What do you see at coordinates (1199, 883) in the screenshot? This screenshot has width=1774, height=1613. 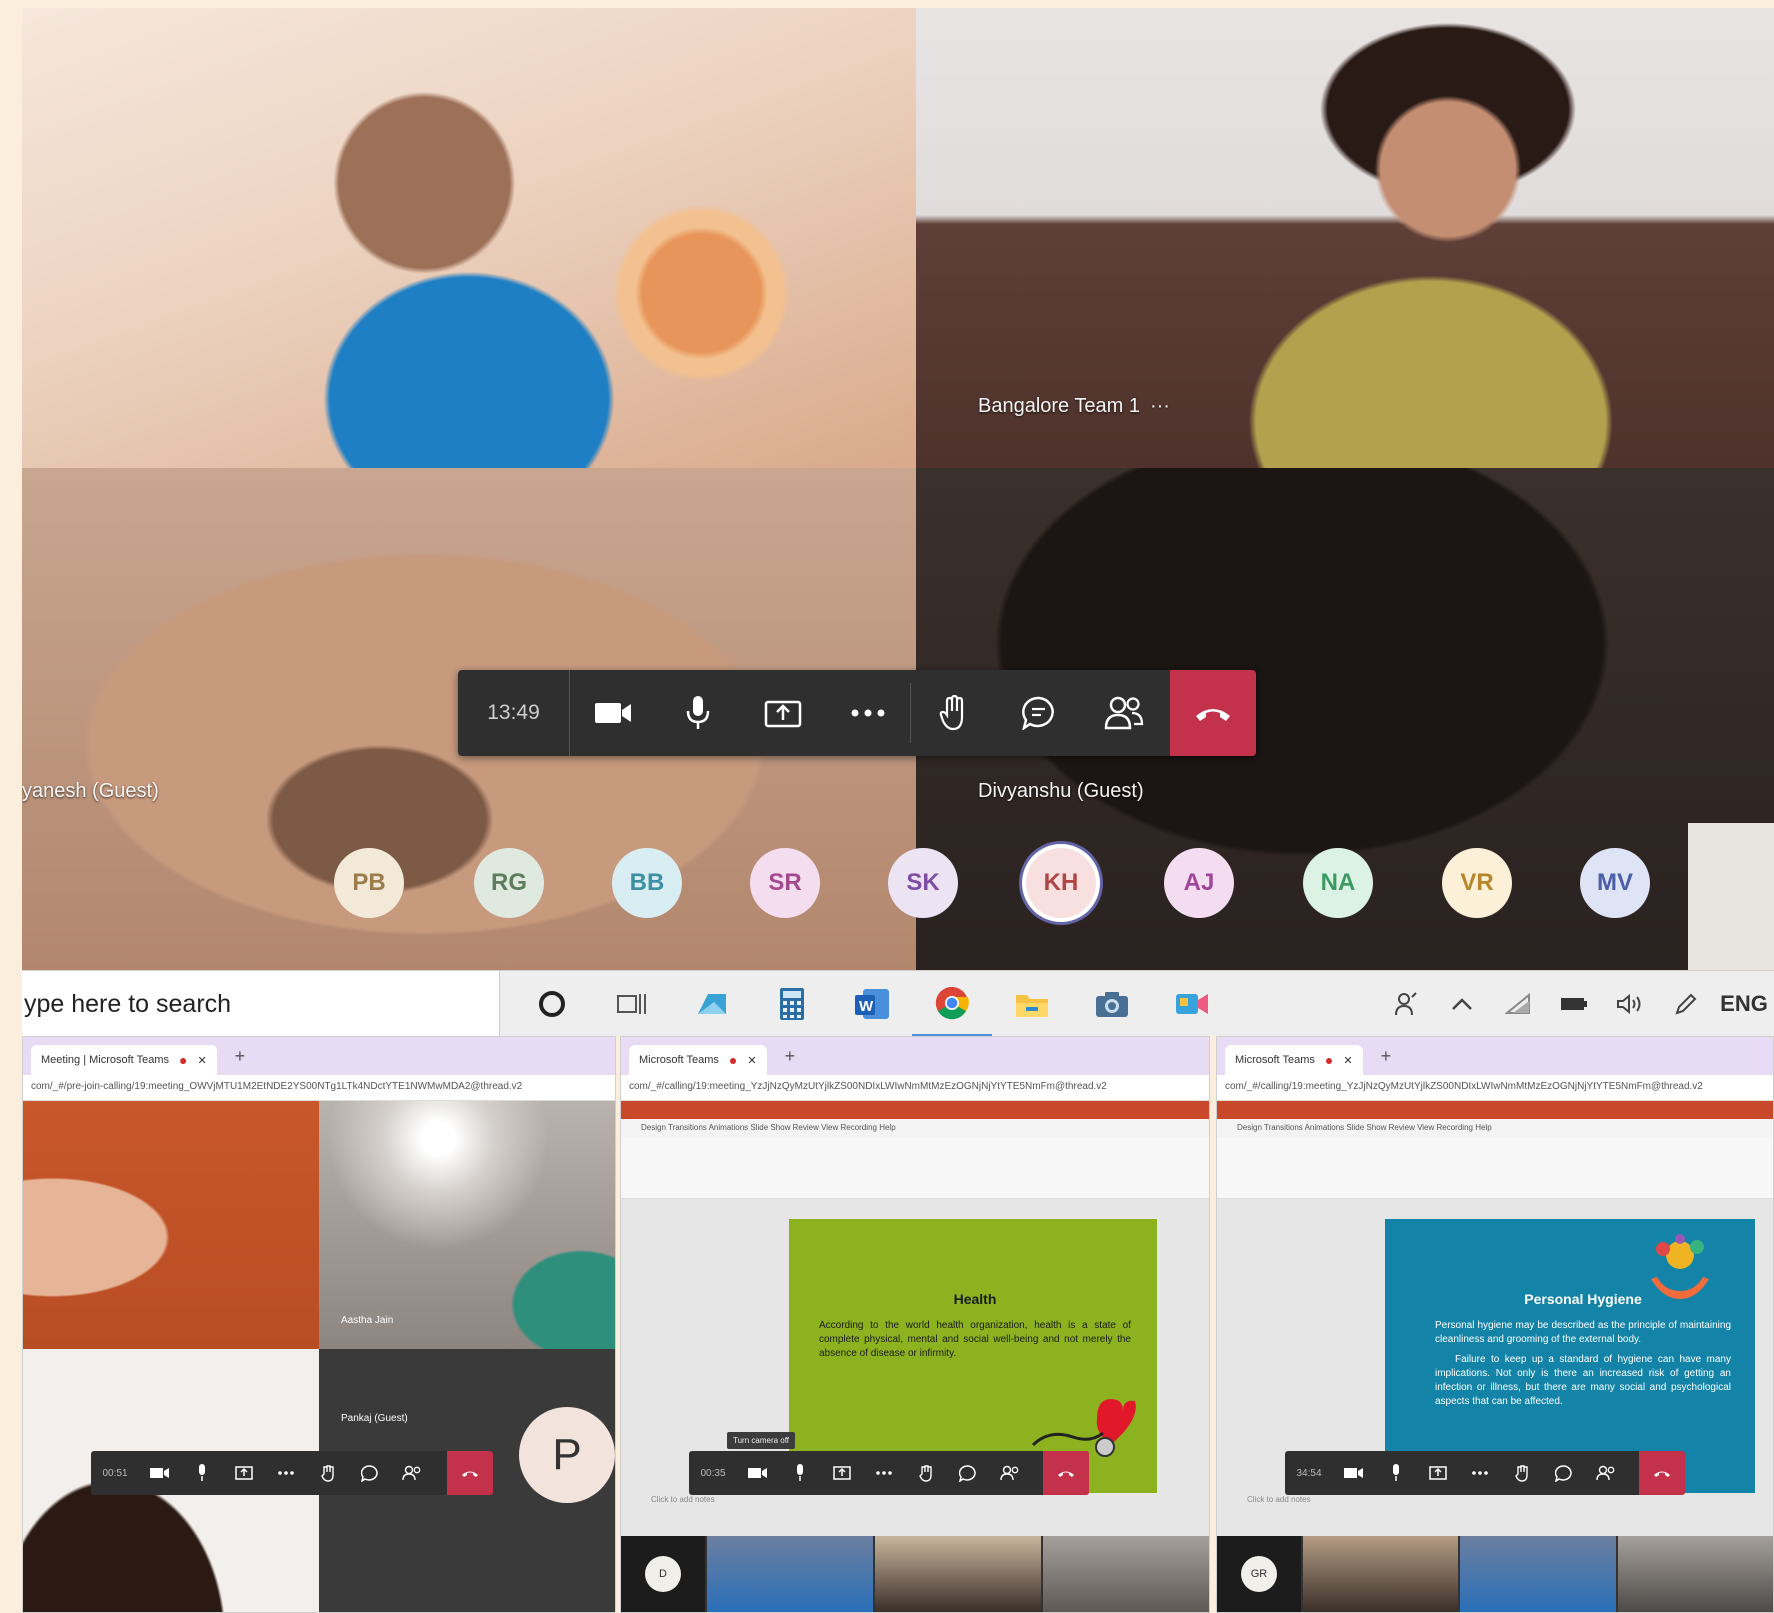 I see `participant-avatar: AJ` at bounding box center [1199, 883].